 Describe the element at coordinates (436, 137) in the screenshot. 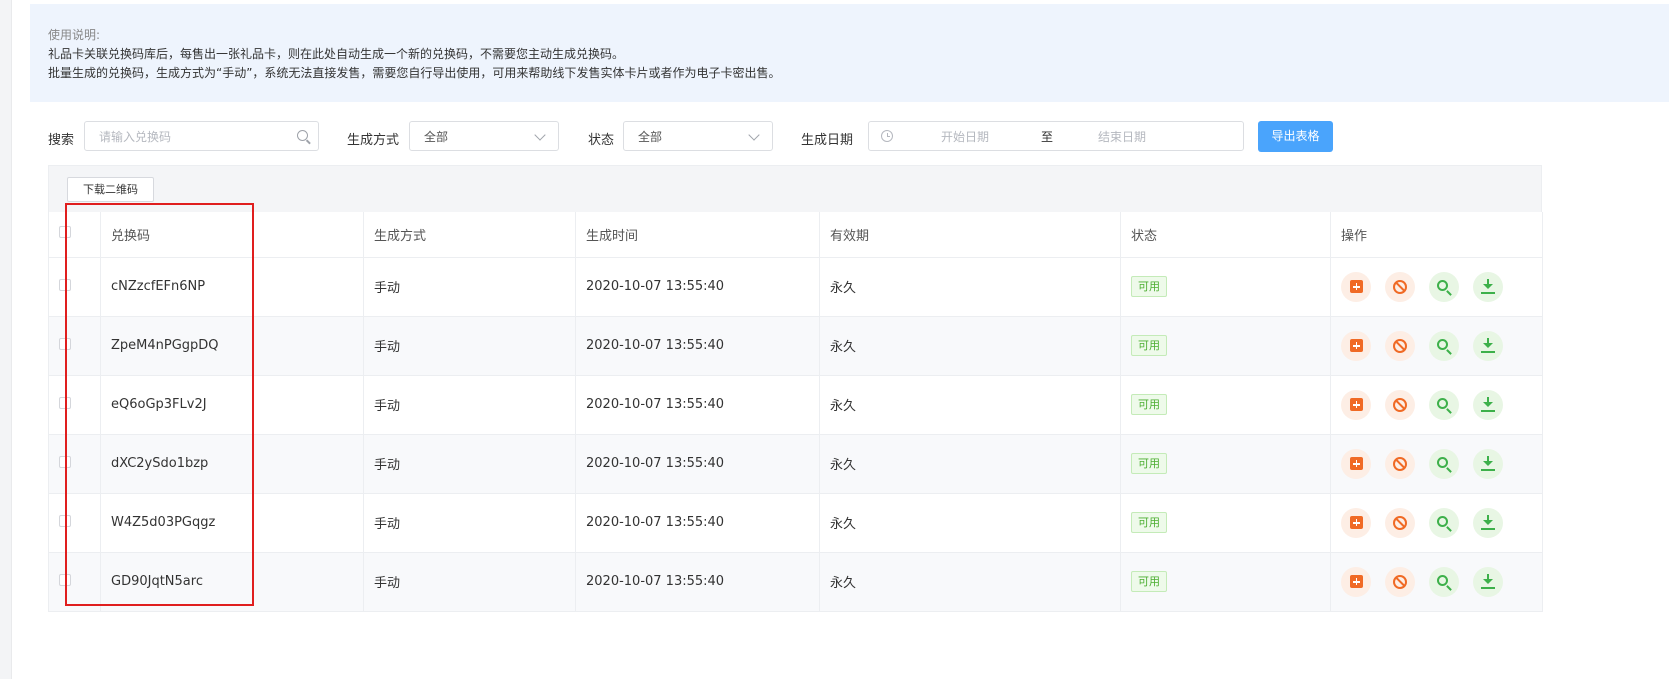

I see `method-select-value: 全部` at that location.